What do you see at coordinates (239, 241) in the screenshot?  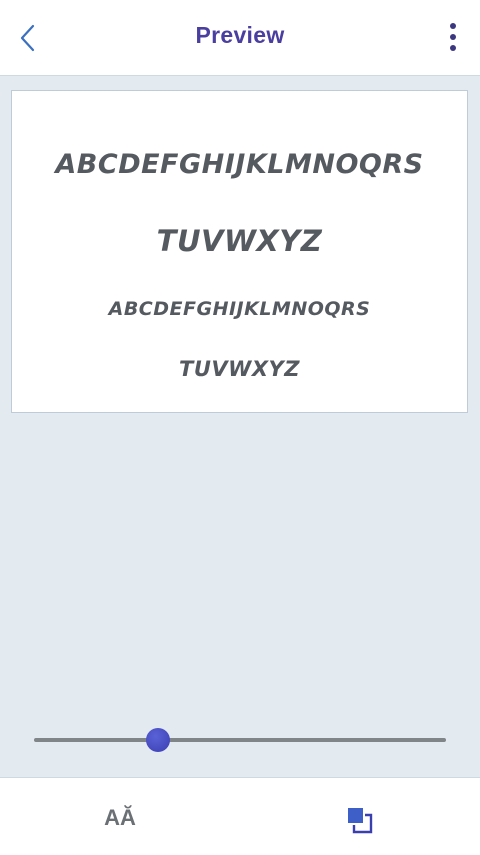 I see `preview-line-2: TUVWXYZ` at bounding box center [239, 241].